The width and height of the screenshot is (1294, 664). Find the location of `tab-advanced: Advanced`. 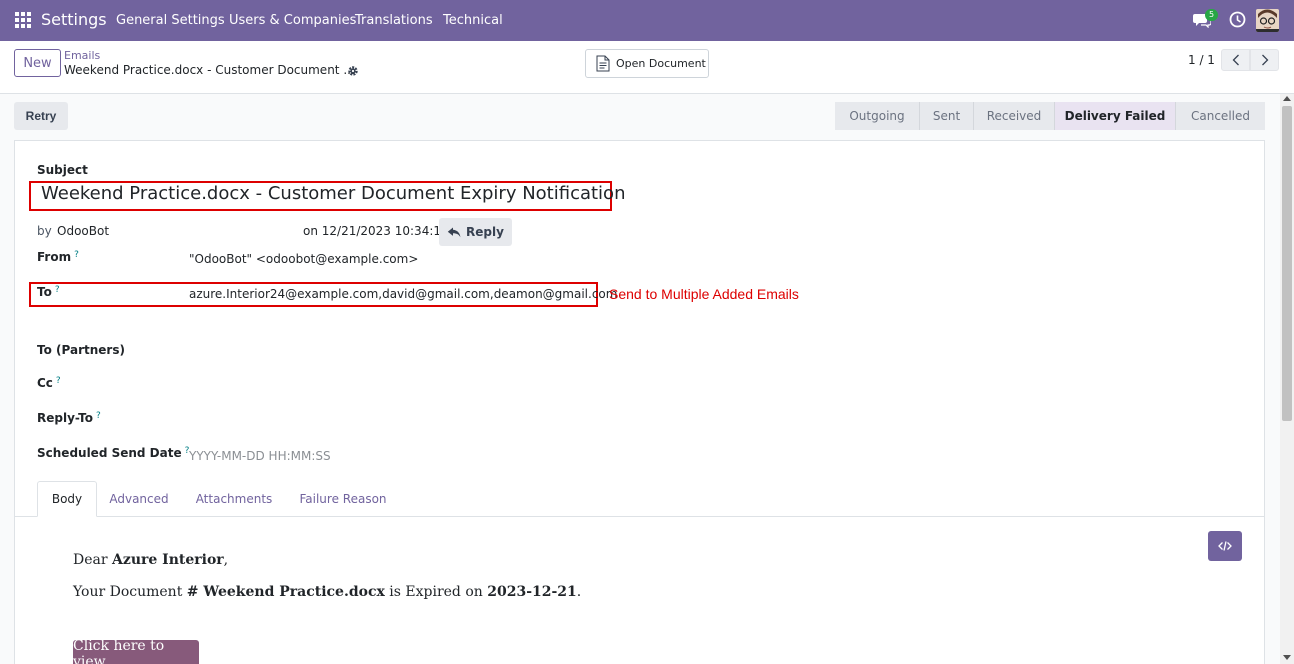

tab-advanced: Advanced is located at coordinates (139, 499).